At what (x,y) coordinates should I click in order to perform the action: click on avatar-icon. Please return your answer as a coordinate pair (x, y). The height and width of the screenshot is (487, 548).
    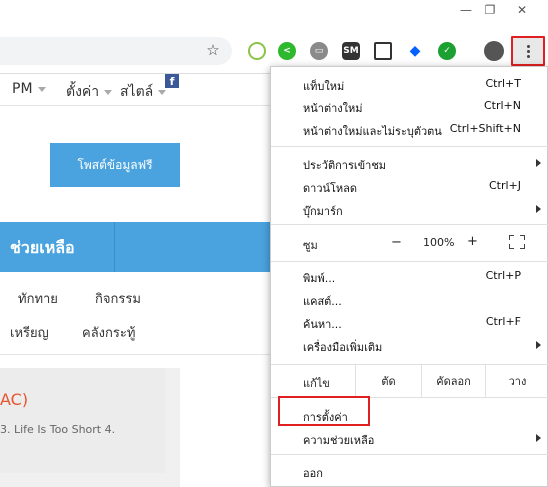
    Looking at the image, I should click on (494, 51).